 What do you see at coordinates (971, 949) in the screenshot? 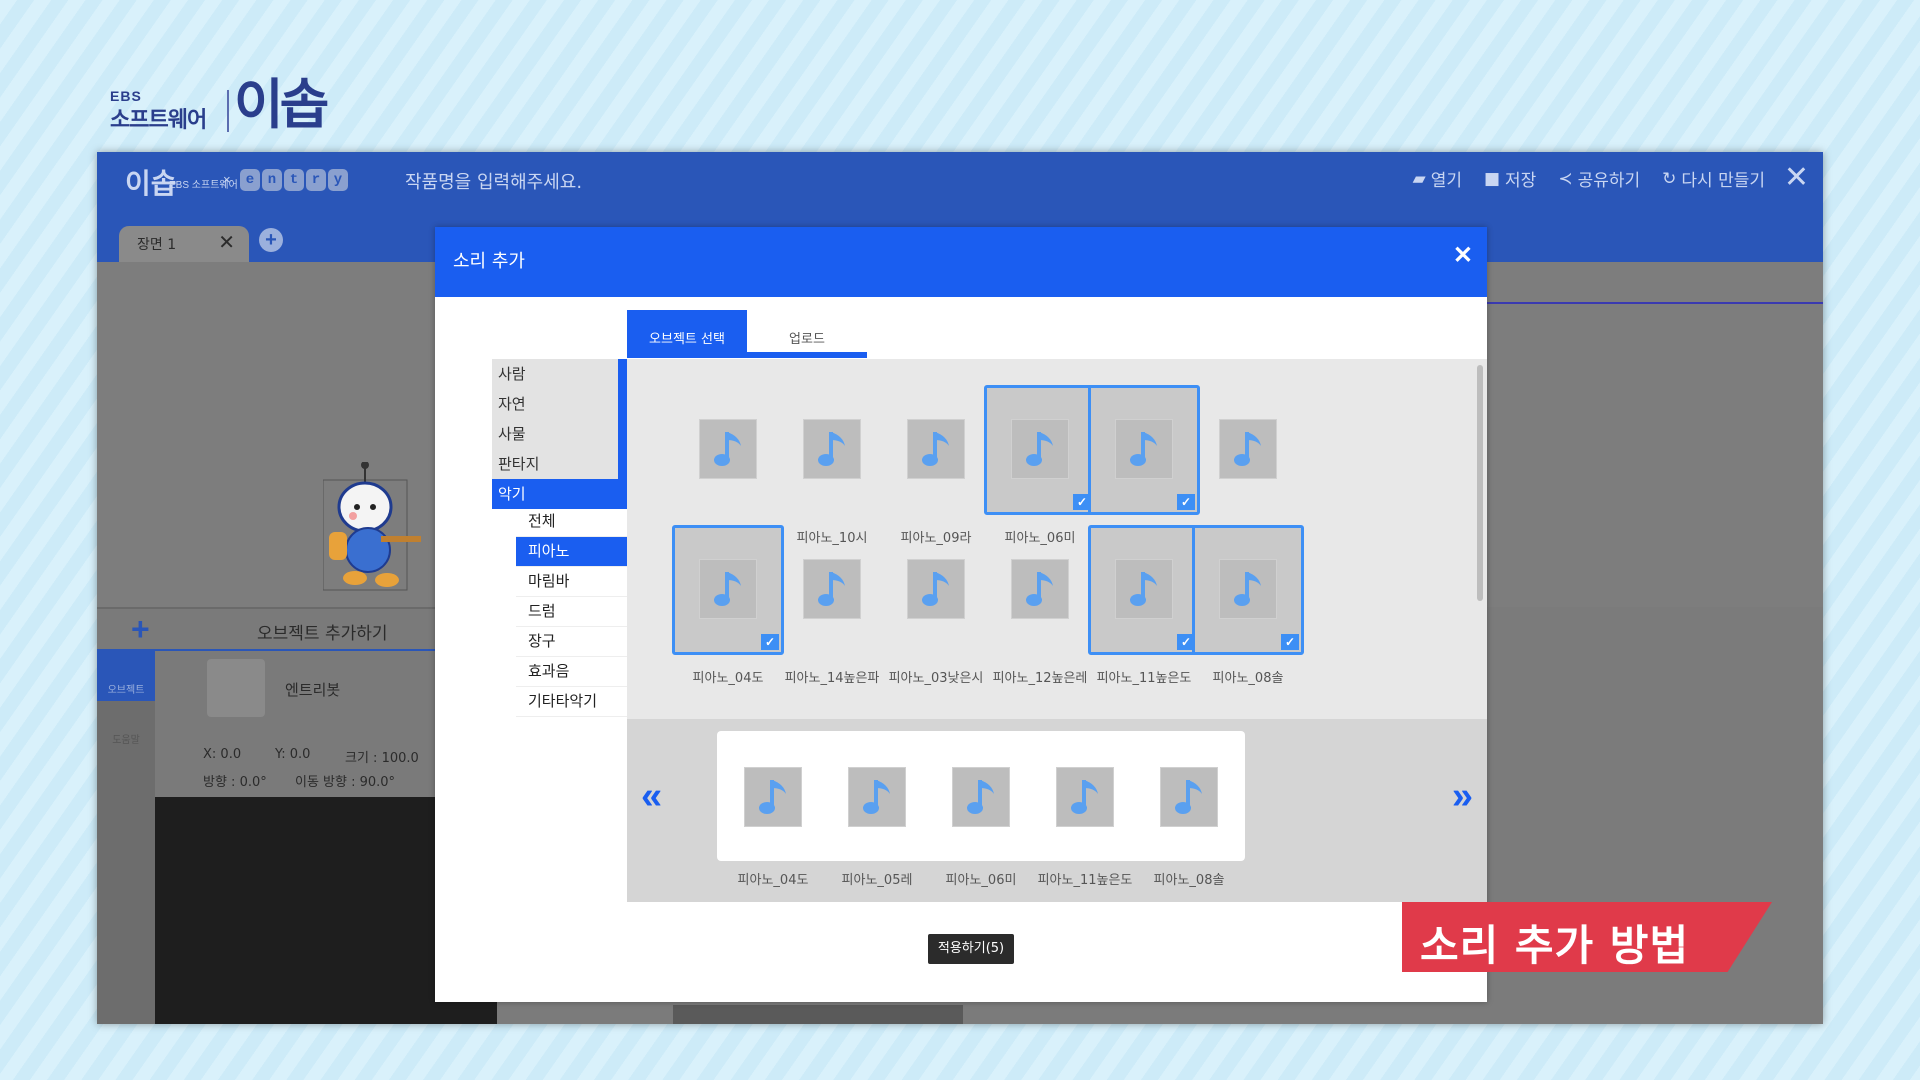
I see `apply-button: 적용하기(5)` at bounding box center [971, 949].